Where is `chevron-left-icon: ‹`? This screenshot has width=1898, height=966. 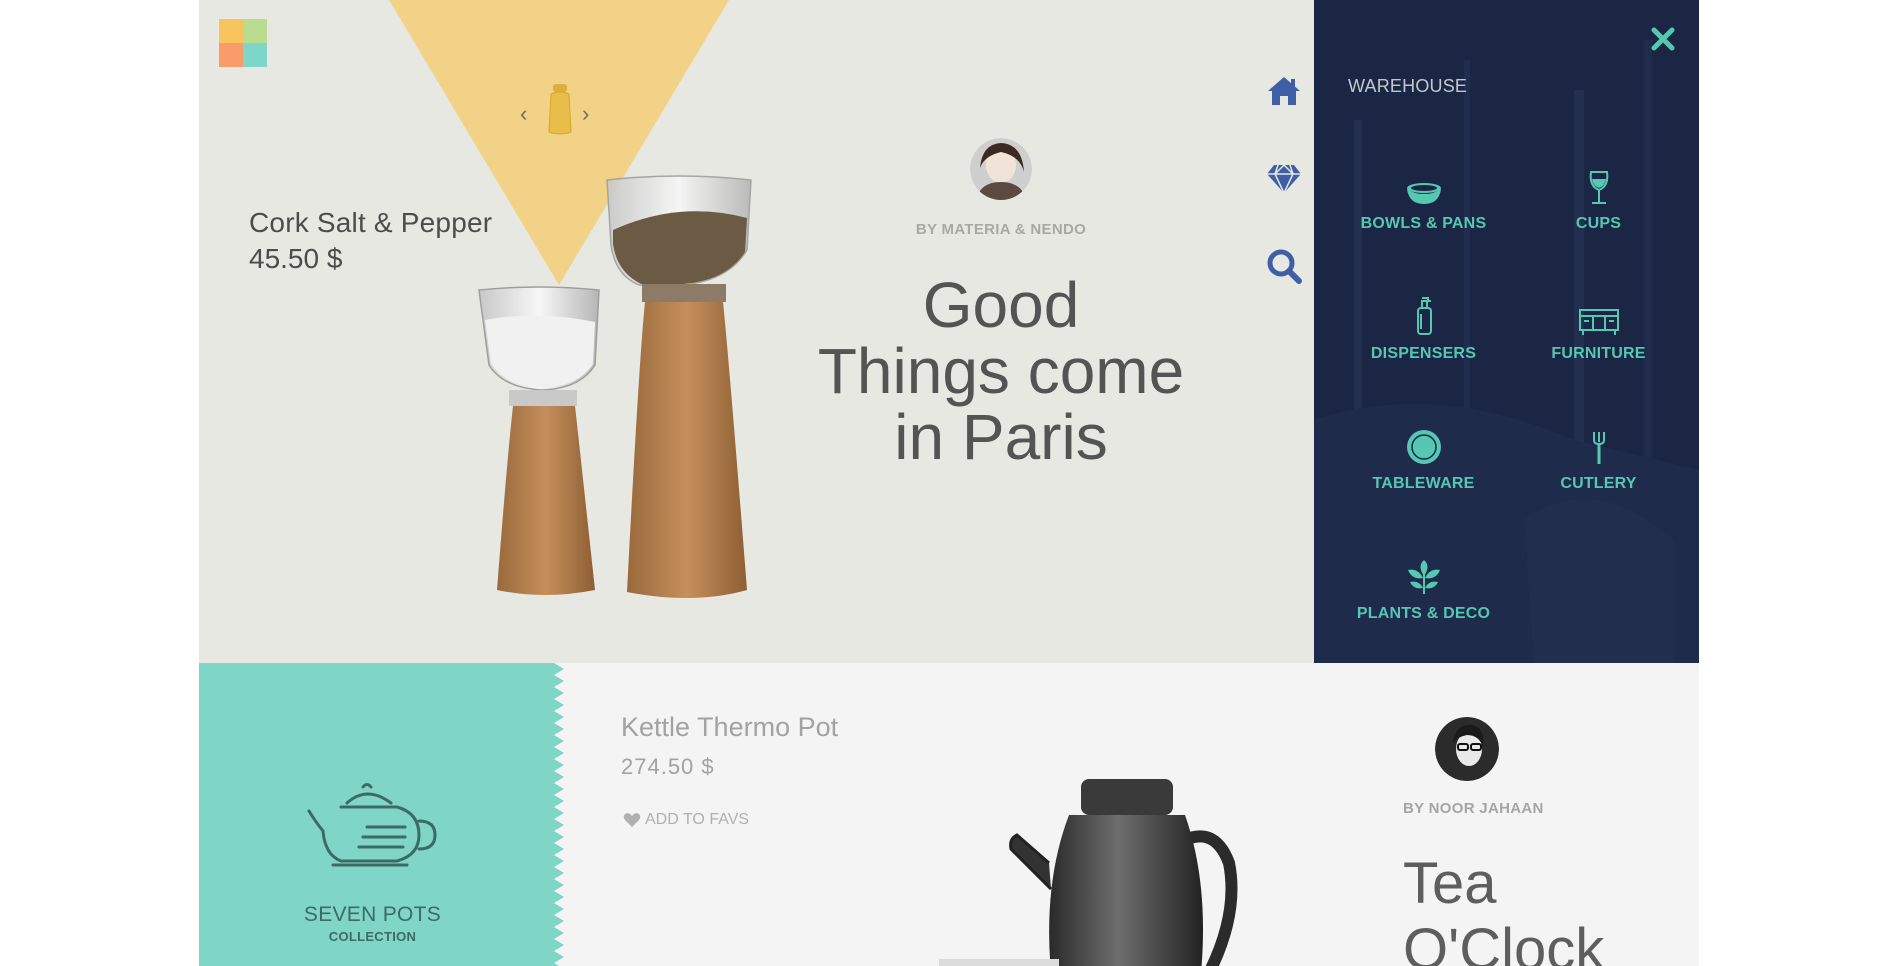
chevron-left-icon: ‹ is located at coordinates (523, 114).